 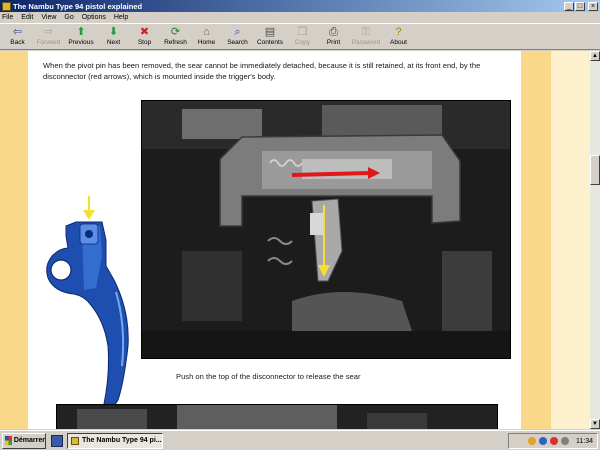 I want to click on menu-go: Go, so click(x=68, y=17).